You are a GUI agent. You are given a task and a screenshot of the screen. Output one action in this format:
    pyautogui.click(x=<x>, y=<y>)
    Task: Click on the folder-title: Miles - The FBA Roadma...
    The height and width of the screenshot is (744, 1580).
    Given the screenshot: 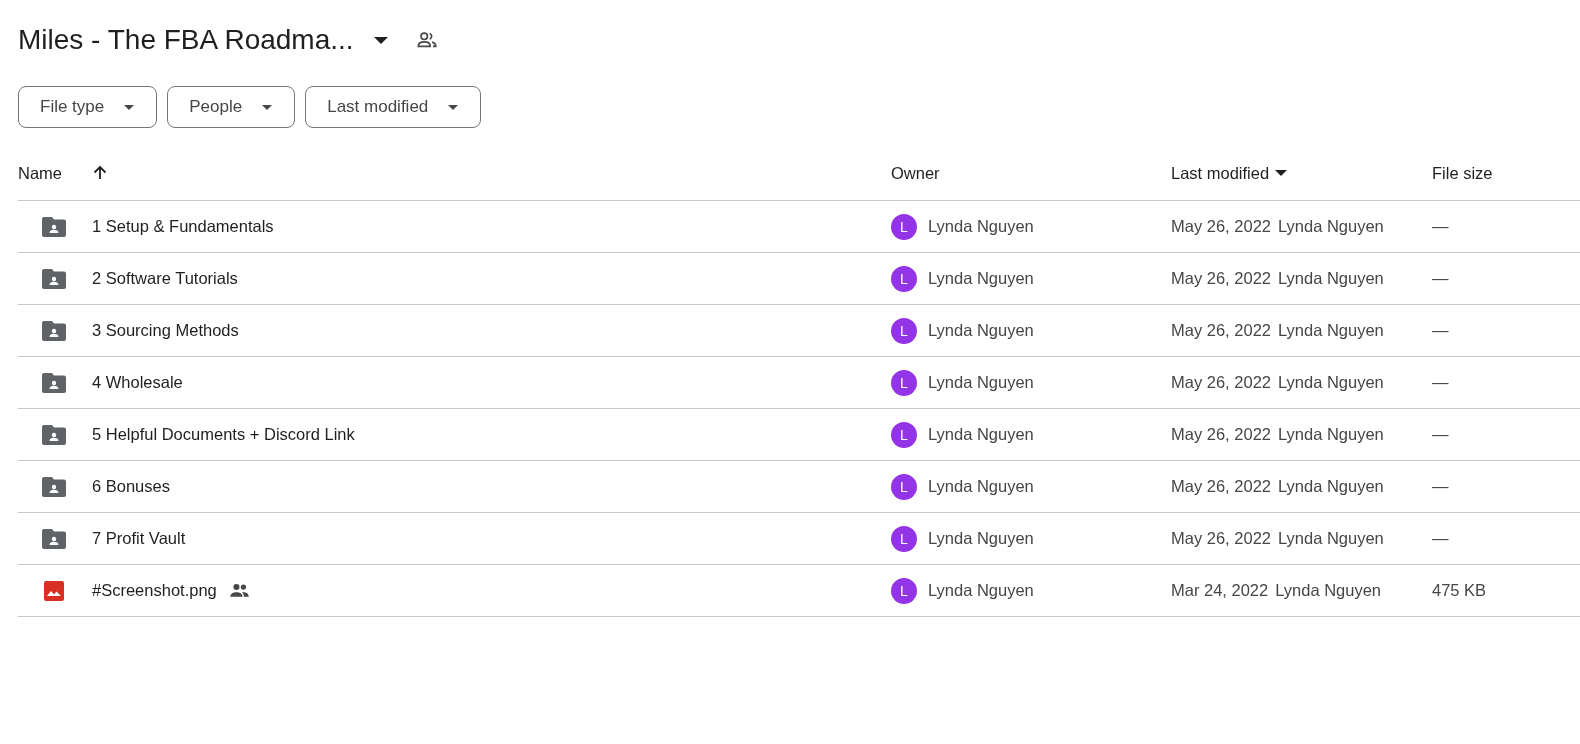 What is the action you would take?
    pyautogui.click(x=186, y=40)
    